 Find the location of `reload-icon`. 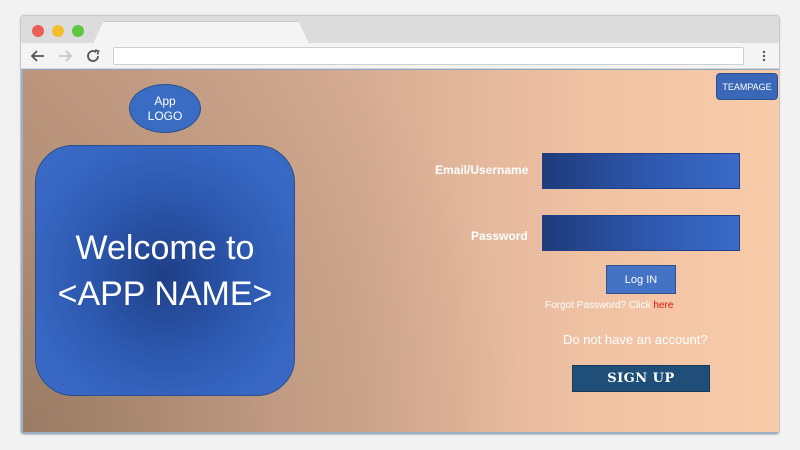

reload-icon is located at coordinates (93, 55).